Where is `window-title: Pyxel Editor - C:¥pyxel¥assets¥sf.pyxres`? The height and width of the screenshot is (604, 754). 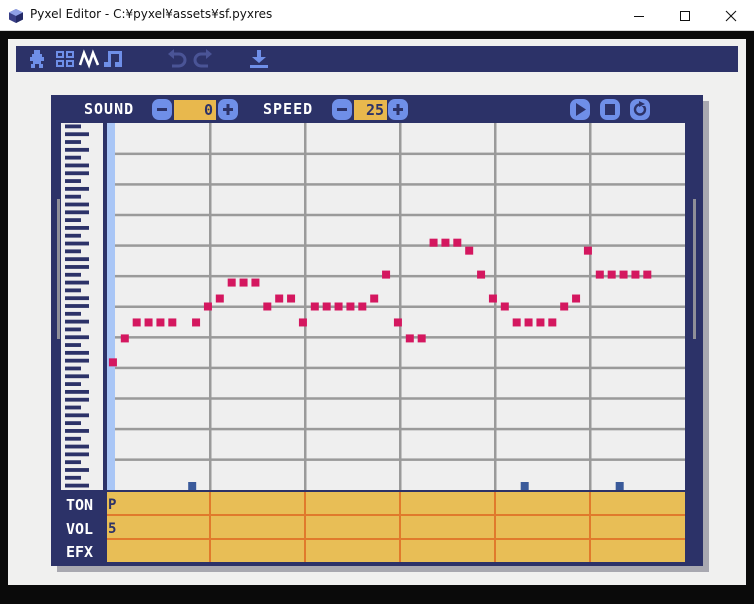
window-title: Pyxel Editor - C:¥pyxel¥assets¥sf.pyxres is located at coordinates (151, 14).